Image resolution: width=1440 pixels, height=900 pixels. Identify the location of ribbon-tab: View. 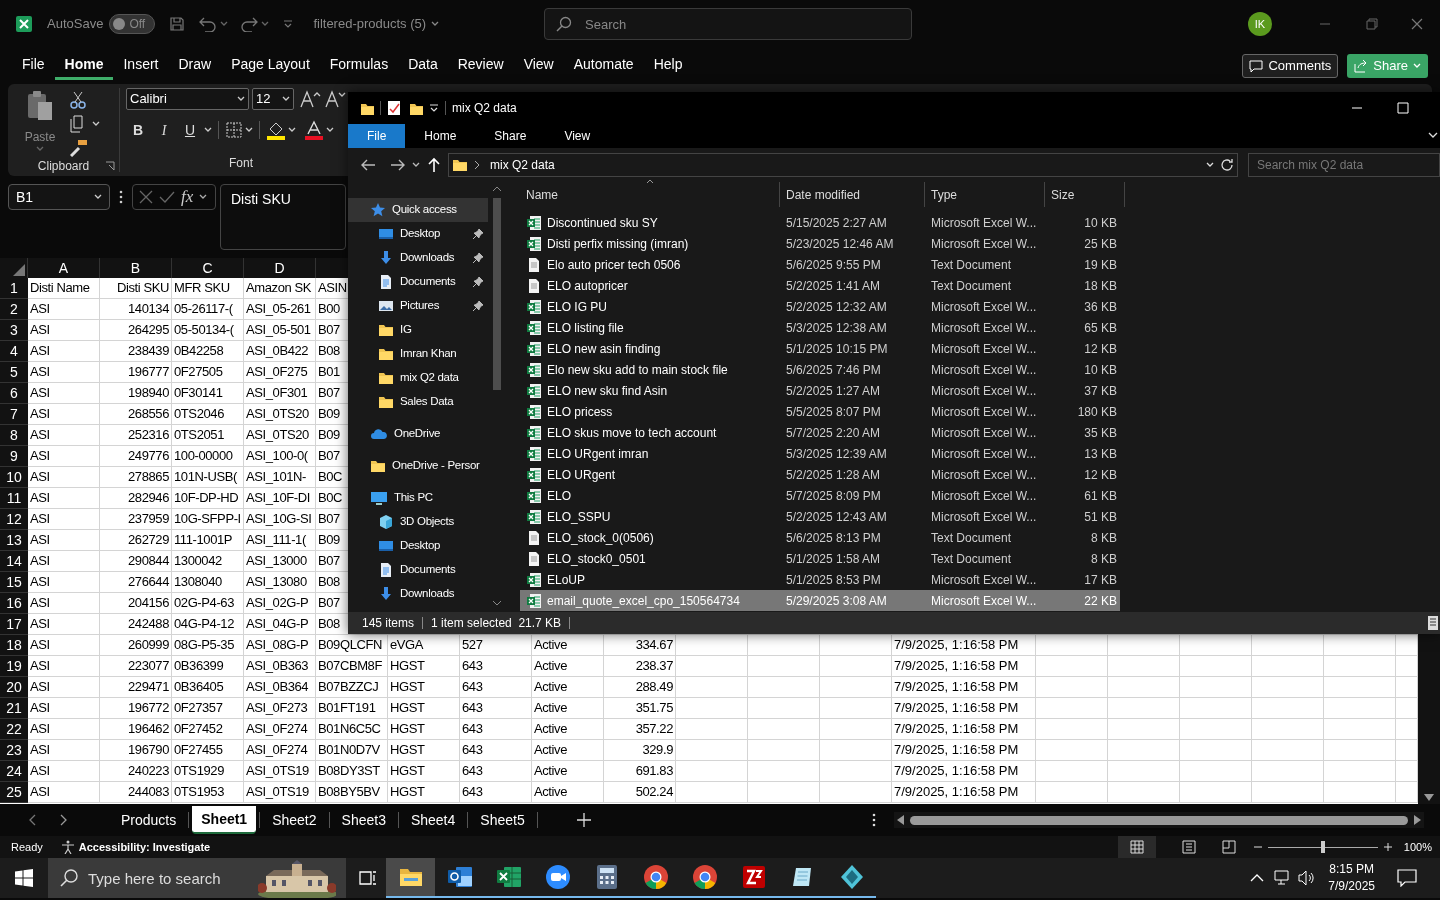
(577, 136).